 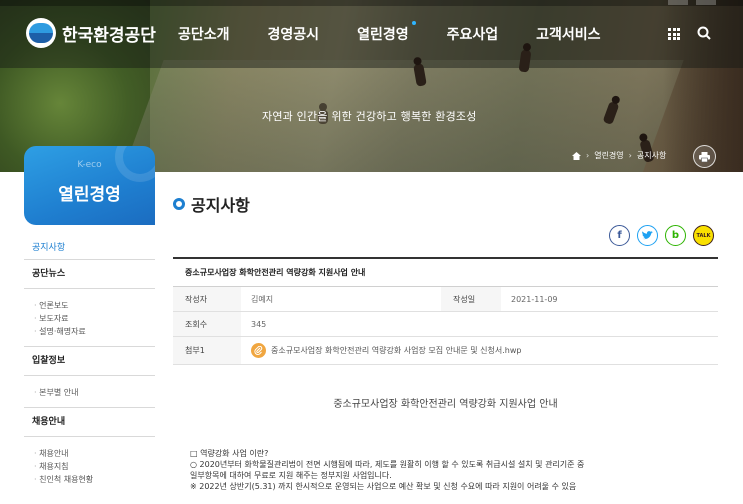 What do you see at coordinates (369, 116) in the screenshot?
I see `hero-slogan: 자연과 인간을 위한 건강하고 행복한 환경조성` at bounding box center [369, 116].